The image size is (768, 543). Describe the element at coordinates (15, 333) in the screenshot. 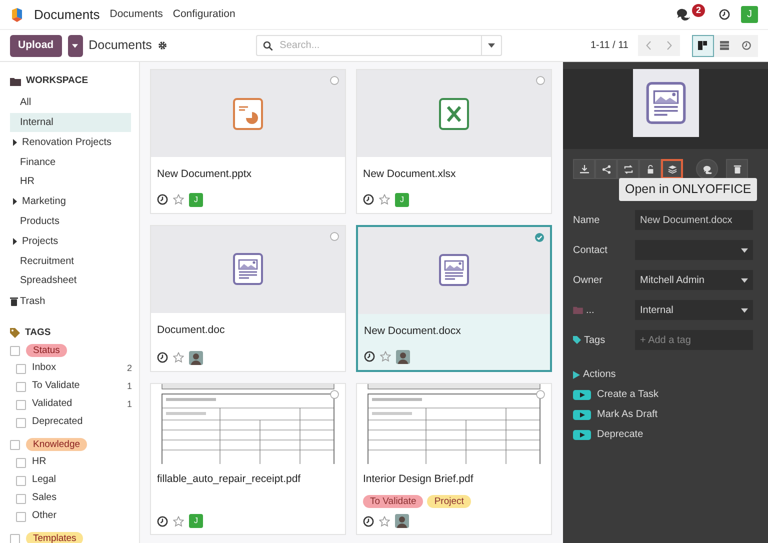

I see `tag-icon` at that location.